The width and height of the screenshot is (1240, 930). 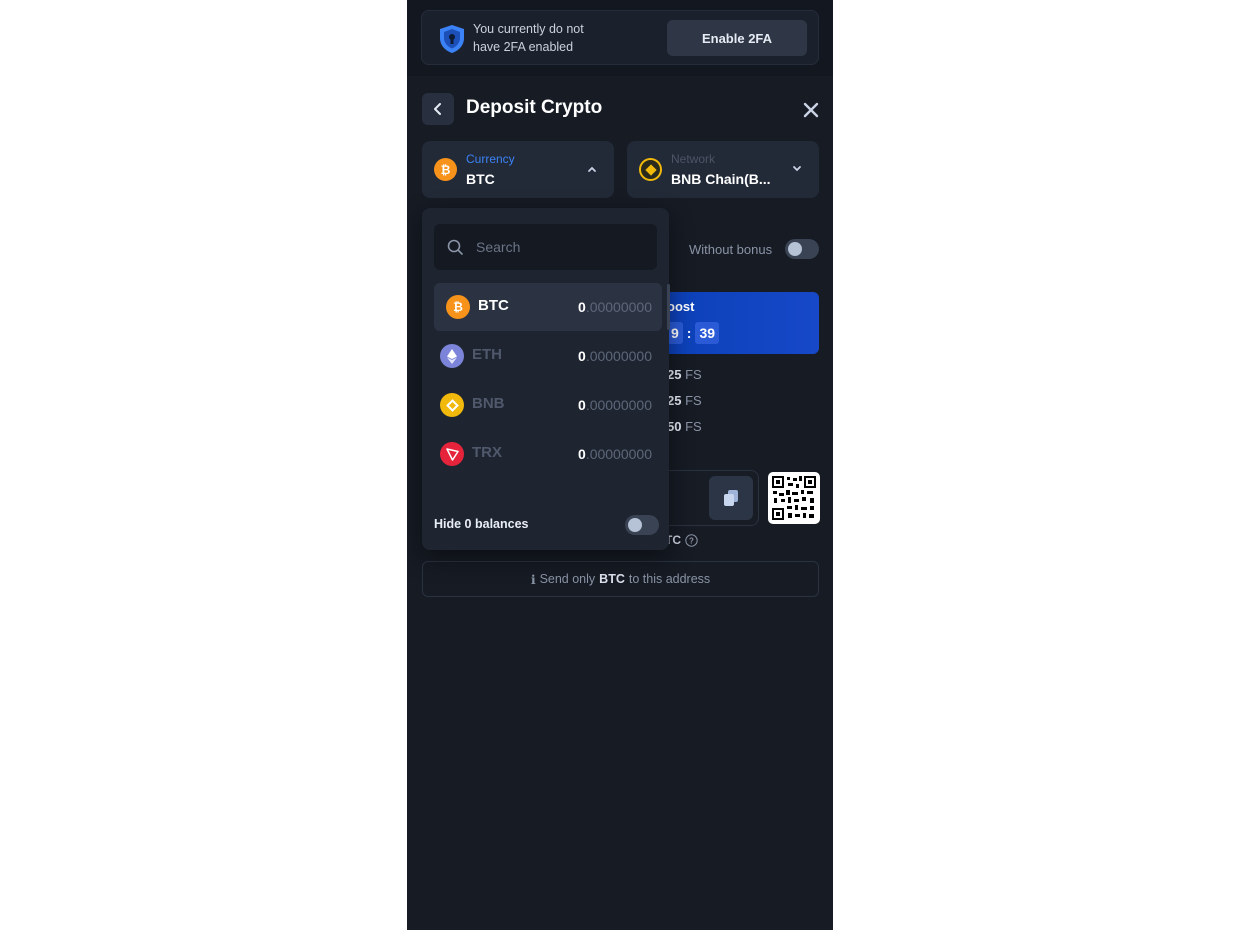 I want to click on chevron-left-icon, so click(x=437, y=109).